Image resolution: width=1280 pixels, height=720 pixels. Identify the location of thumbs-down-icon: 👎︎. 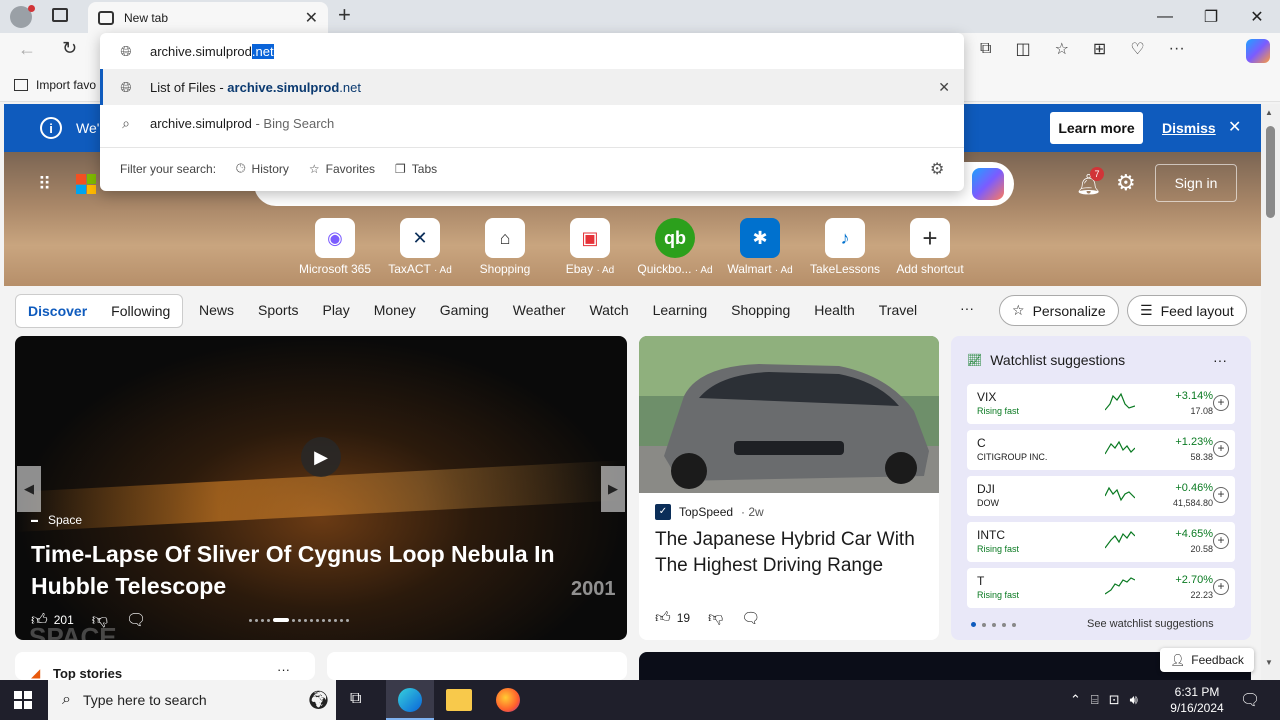
(715, 618).